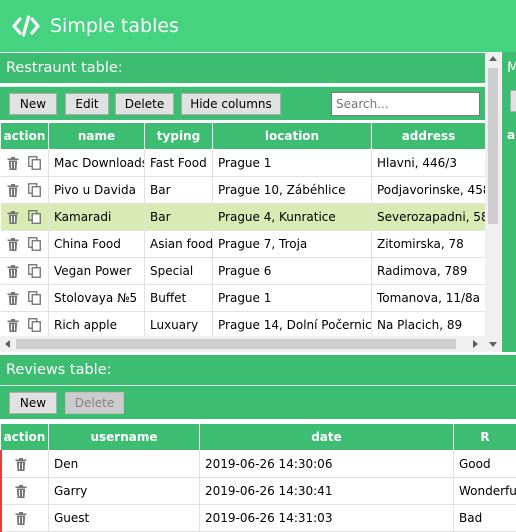  What do you see at coordinates (124, 518) in the screenshot?
I see `username-cell: Guest` at bounding box center [124, 518].